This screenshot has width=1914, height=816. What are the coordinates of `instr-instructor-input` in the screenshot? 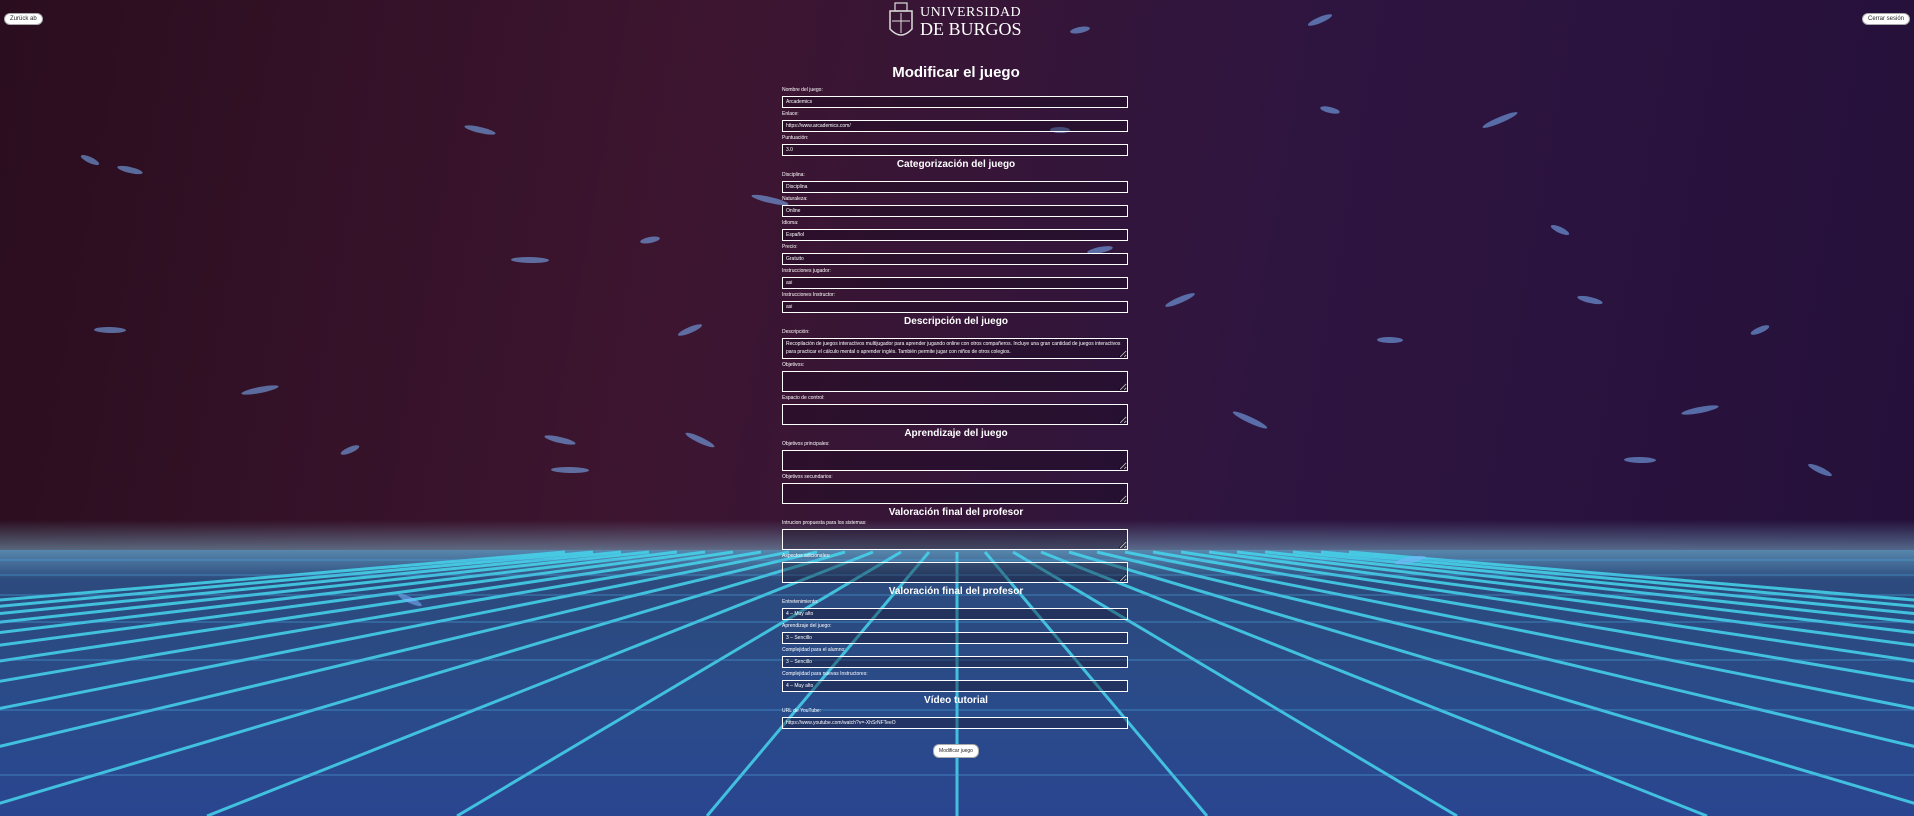 It's located at (955, 307).